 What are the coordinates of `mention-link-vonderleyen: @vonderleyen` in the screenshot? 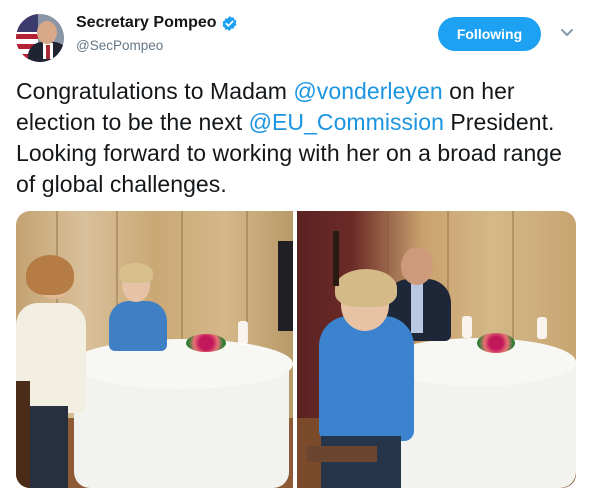 It's located at (367, 91).